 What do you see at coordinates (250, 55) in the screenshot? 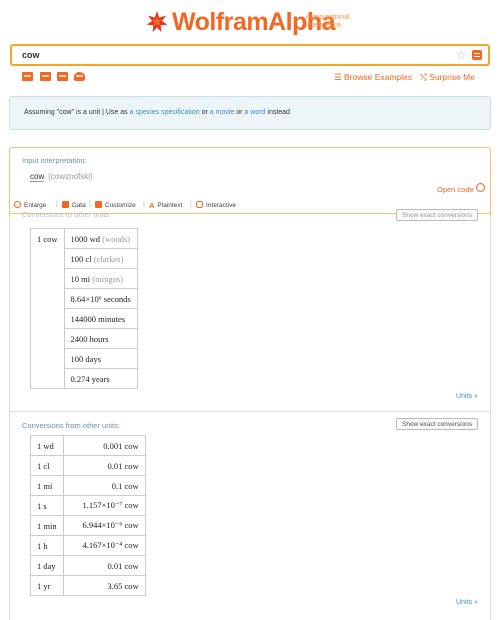
I see `search-bar: cow ☆` at bounding box center [250, 55].